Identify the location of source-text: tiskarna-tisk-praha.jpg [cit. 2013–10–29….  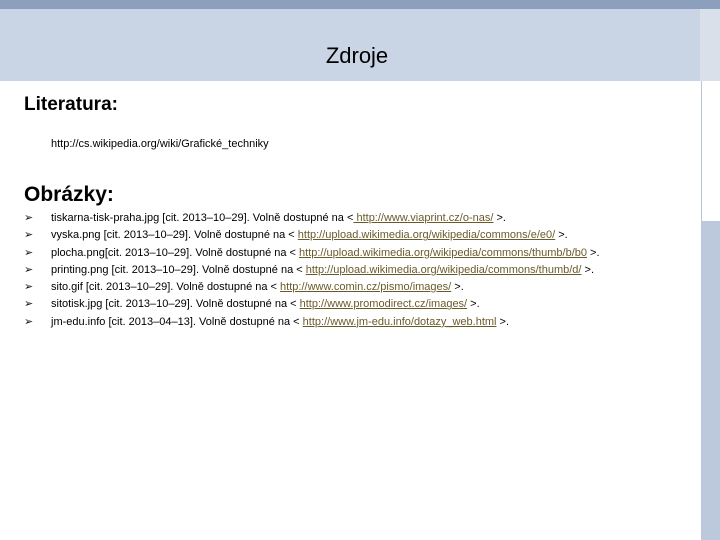
(202, 218).